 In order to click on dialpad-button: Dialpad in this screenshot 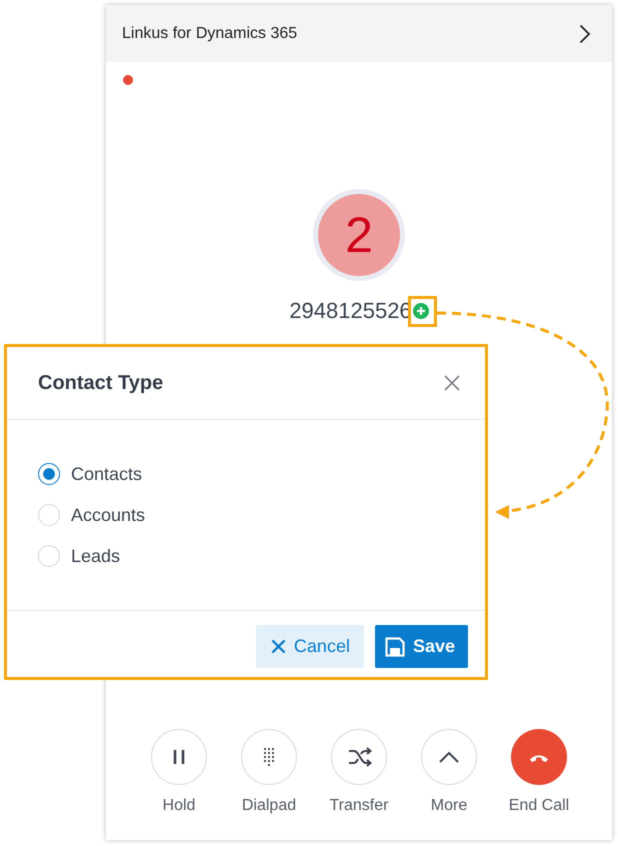, I will do `click(269, 772)`.